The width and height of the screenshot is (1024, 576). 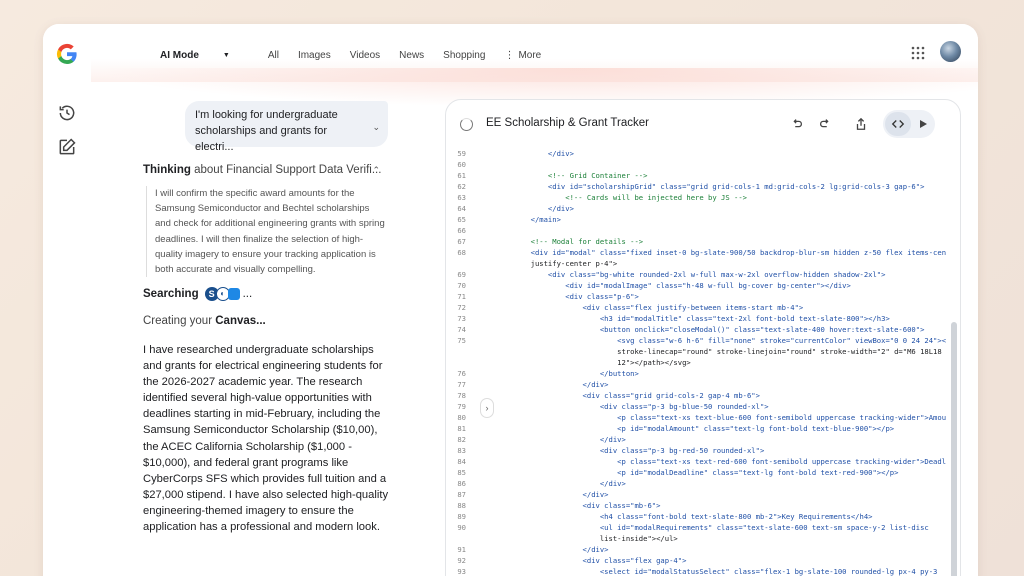 I want to click on chevron-down-icon: ⌄, so click(x=376, y=127).